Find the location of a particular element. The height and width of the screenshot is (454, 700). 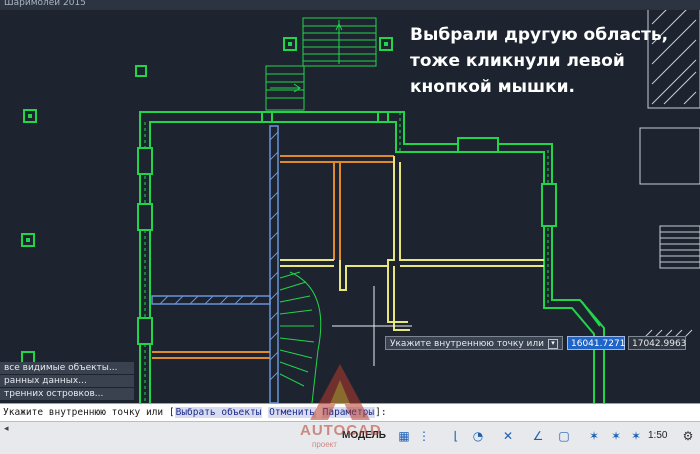

scale-selector: 1:50 is located at coordinates (657, 435).